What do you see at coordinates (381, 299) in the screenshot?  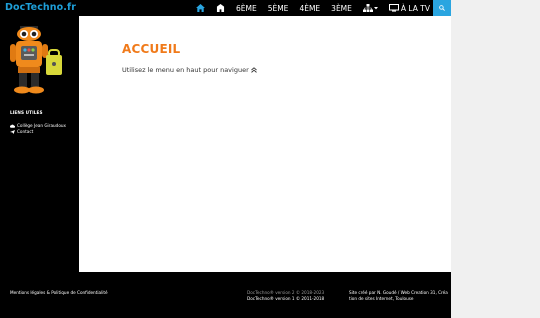 I see `credit-line-2: tion de sites Internet, Toulouse` at bounding box center [381, 299].